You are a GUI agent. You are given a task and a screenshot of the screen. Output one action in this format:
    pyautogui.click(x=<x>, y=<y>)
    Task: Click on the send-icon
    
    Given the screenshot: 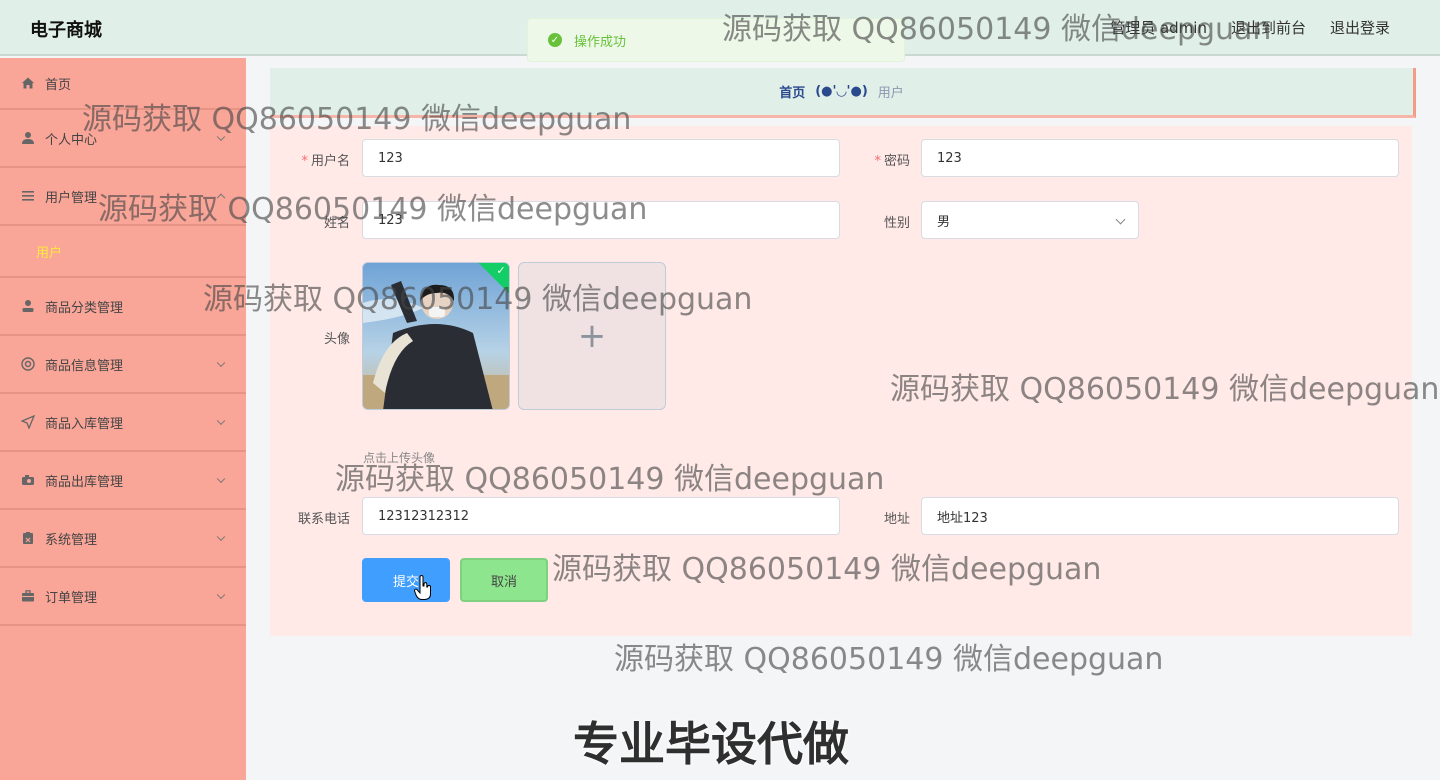 What is the action you would take?
    pyautogui.click(x=28, y=422)
    